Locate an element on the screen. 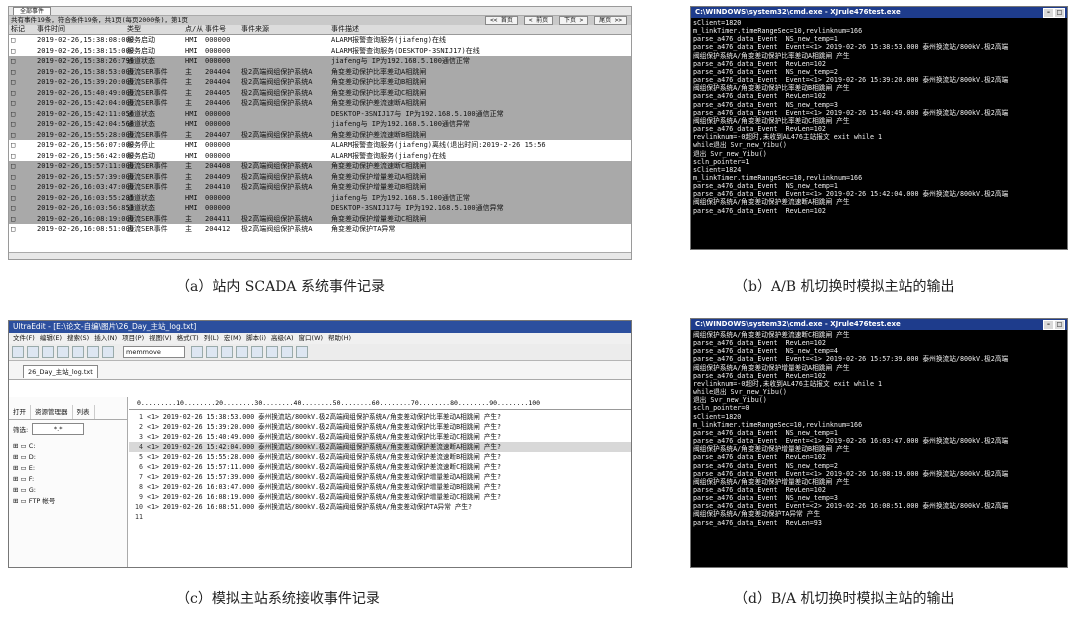  sidebar-tab-open: 打开 is located at coordinates (20, 412).